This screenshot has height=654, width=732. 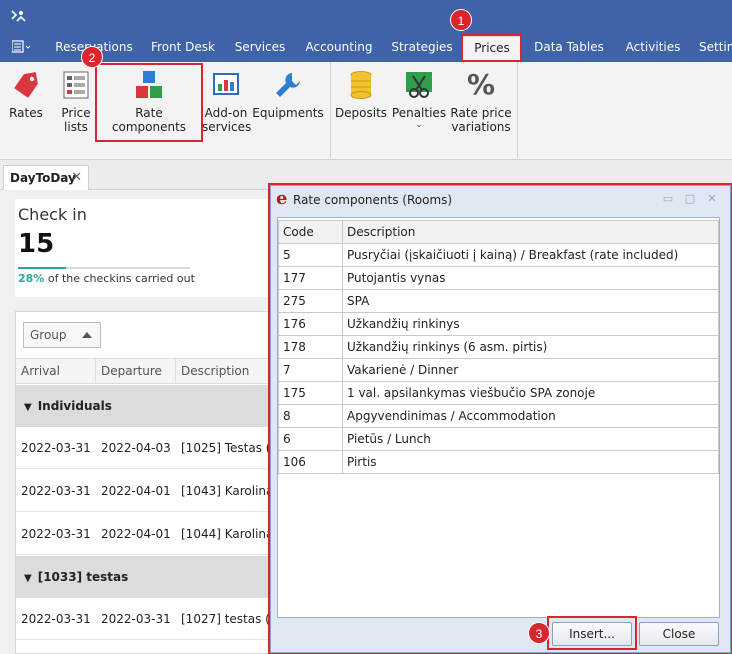 What do you see at coordinates (310, 393) in the screenshot?
I see `code-cell: 175` at bounding box center [310, 393].